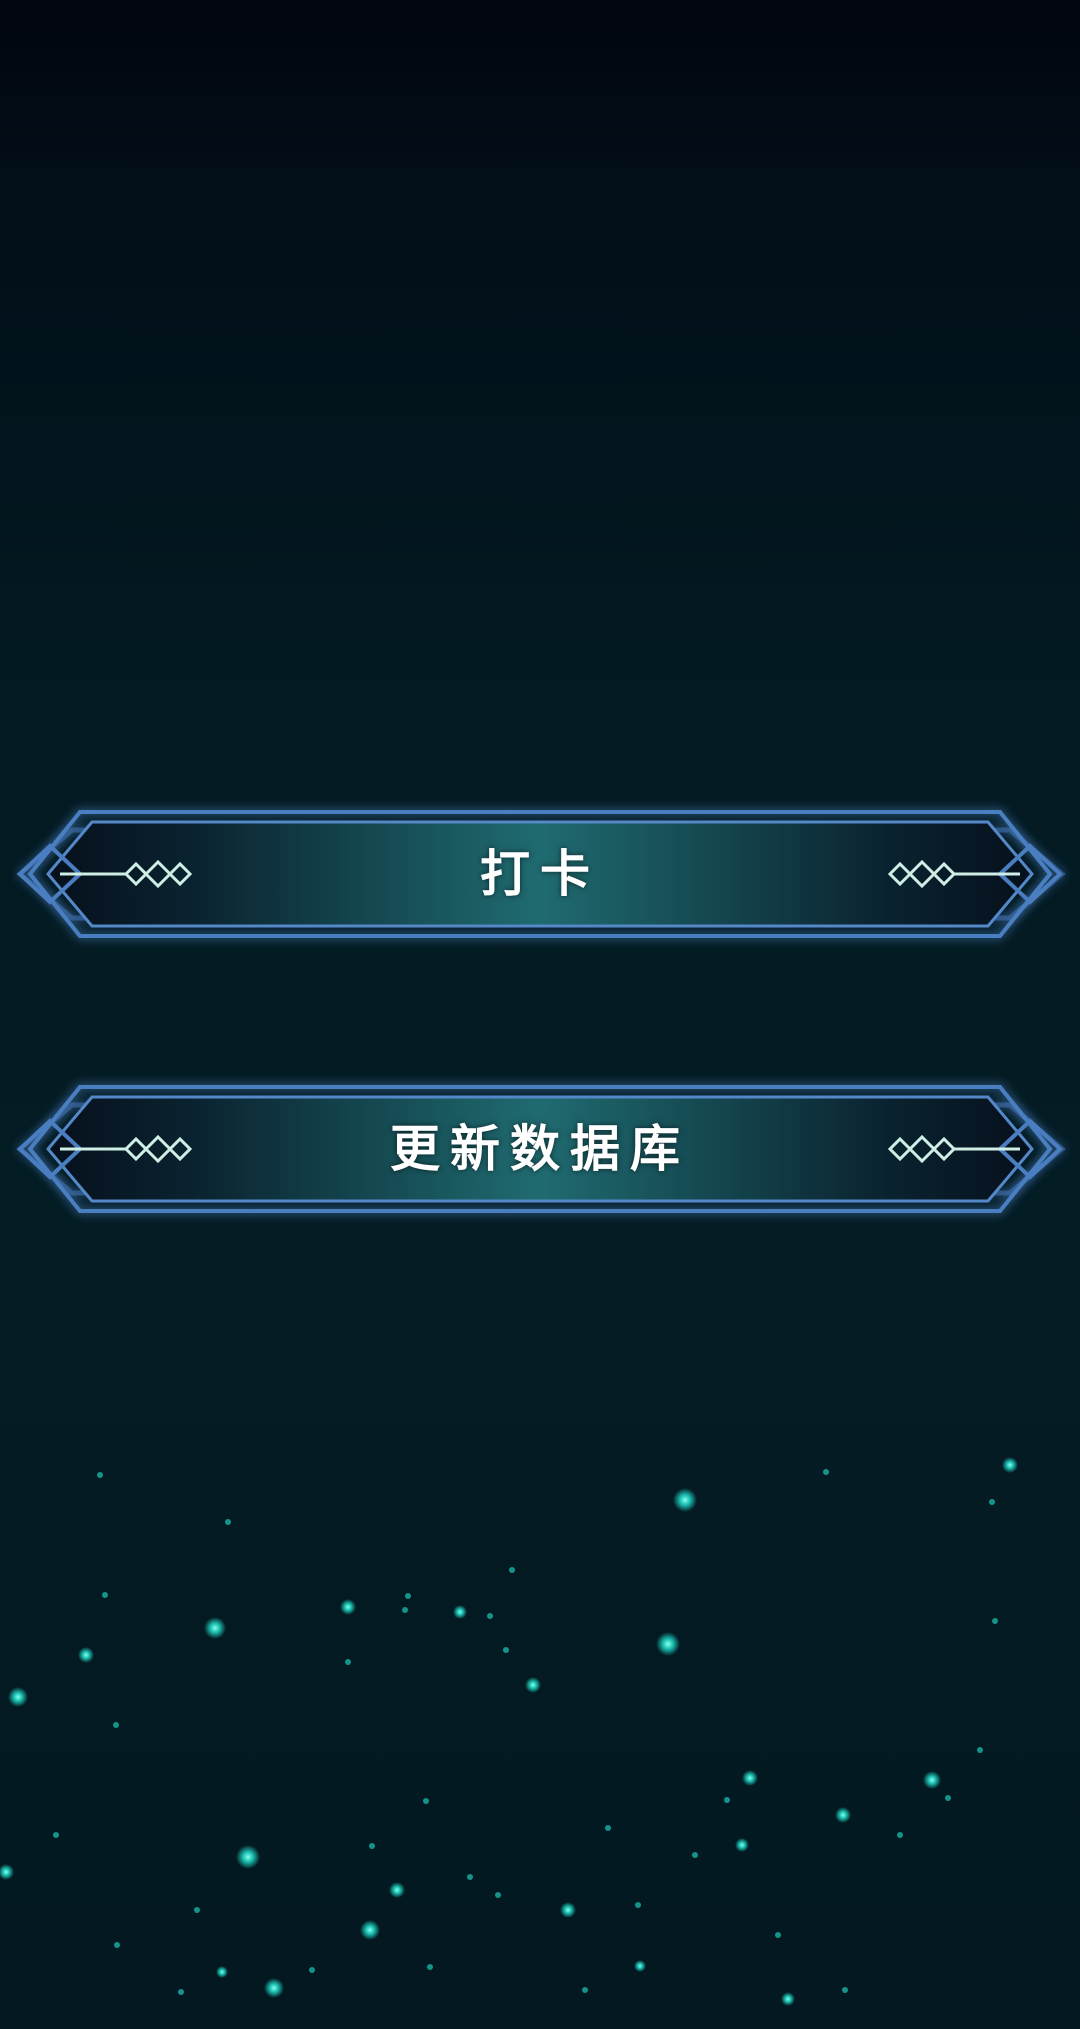  I want to click on update-database-button-label: 更新数据库, so click(540, 1149).